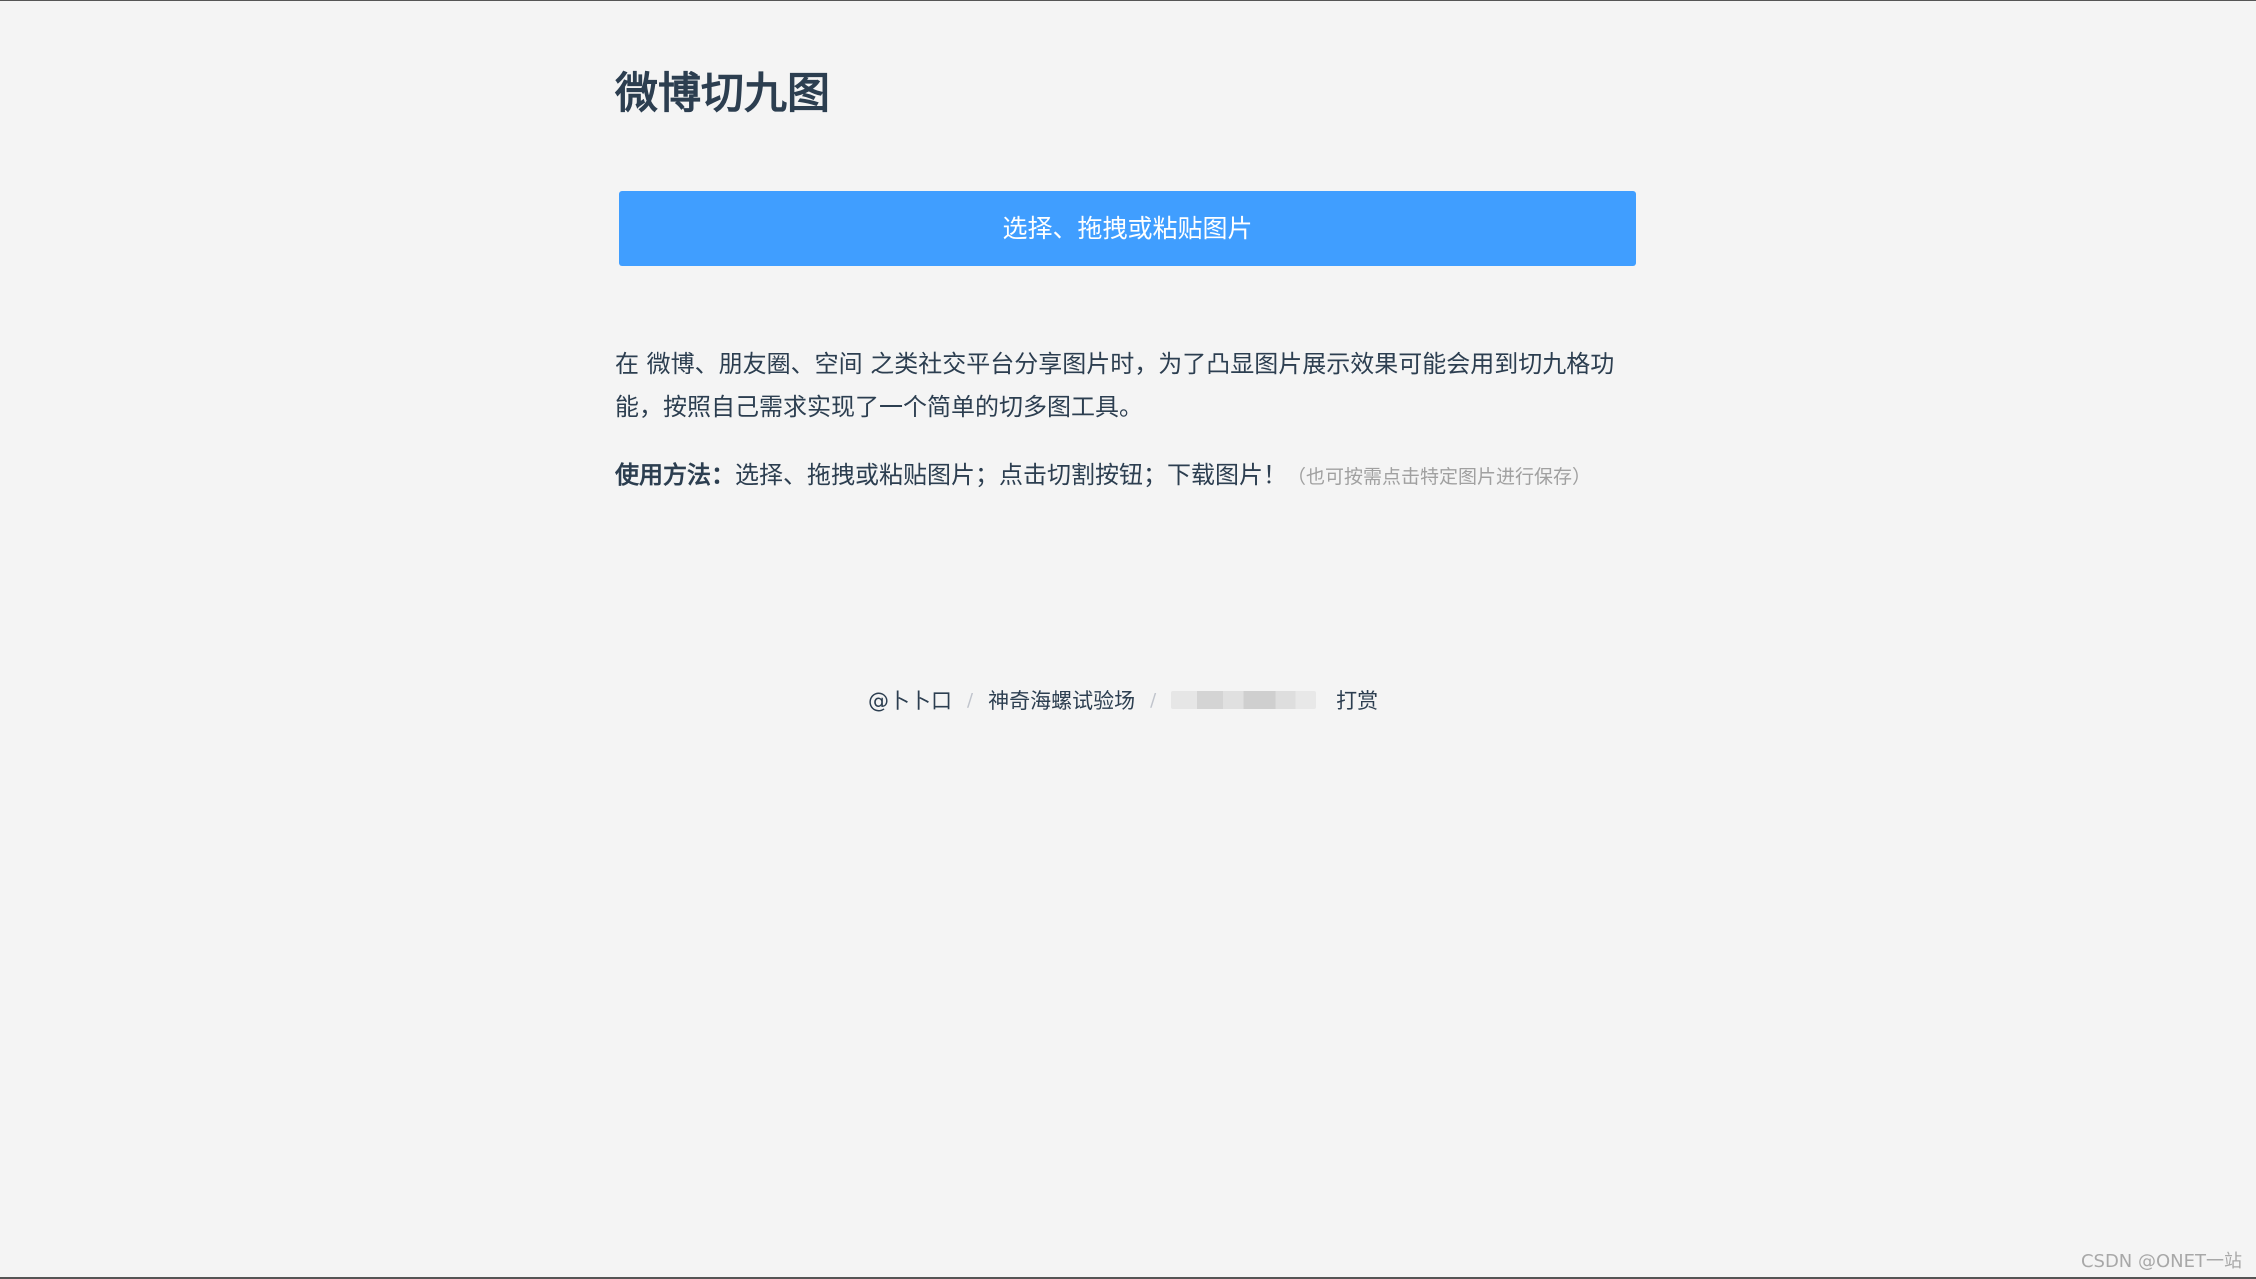  What do you see at coordinates (1439, 477) in the screenshot?
I see `usage-note: （也可按需点击特定图片进行保存）` at bounding box center [1439, 477].